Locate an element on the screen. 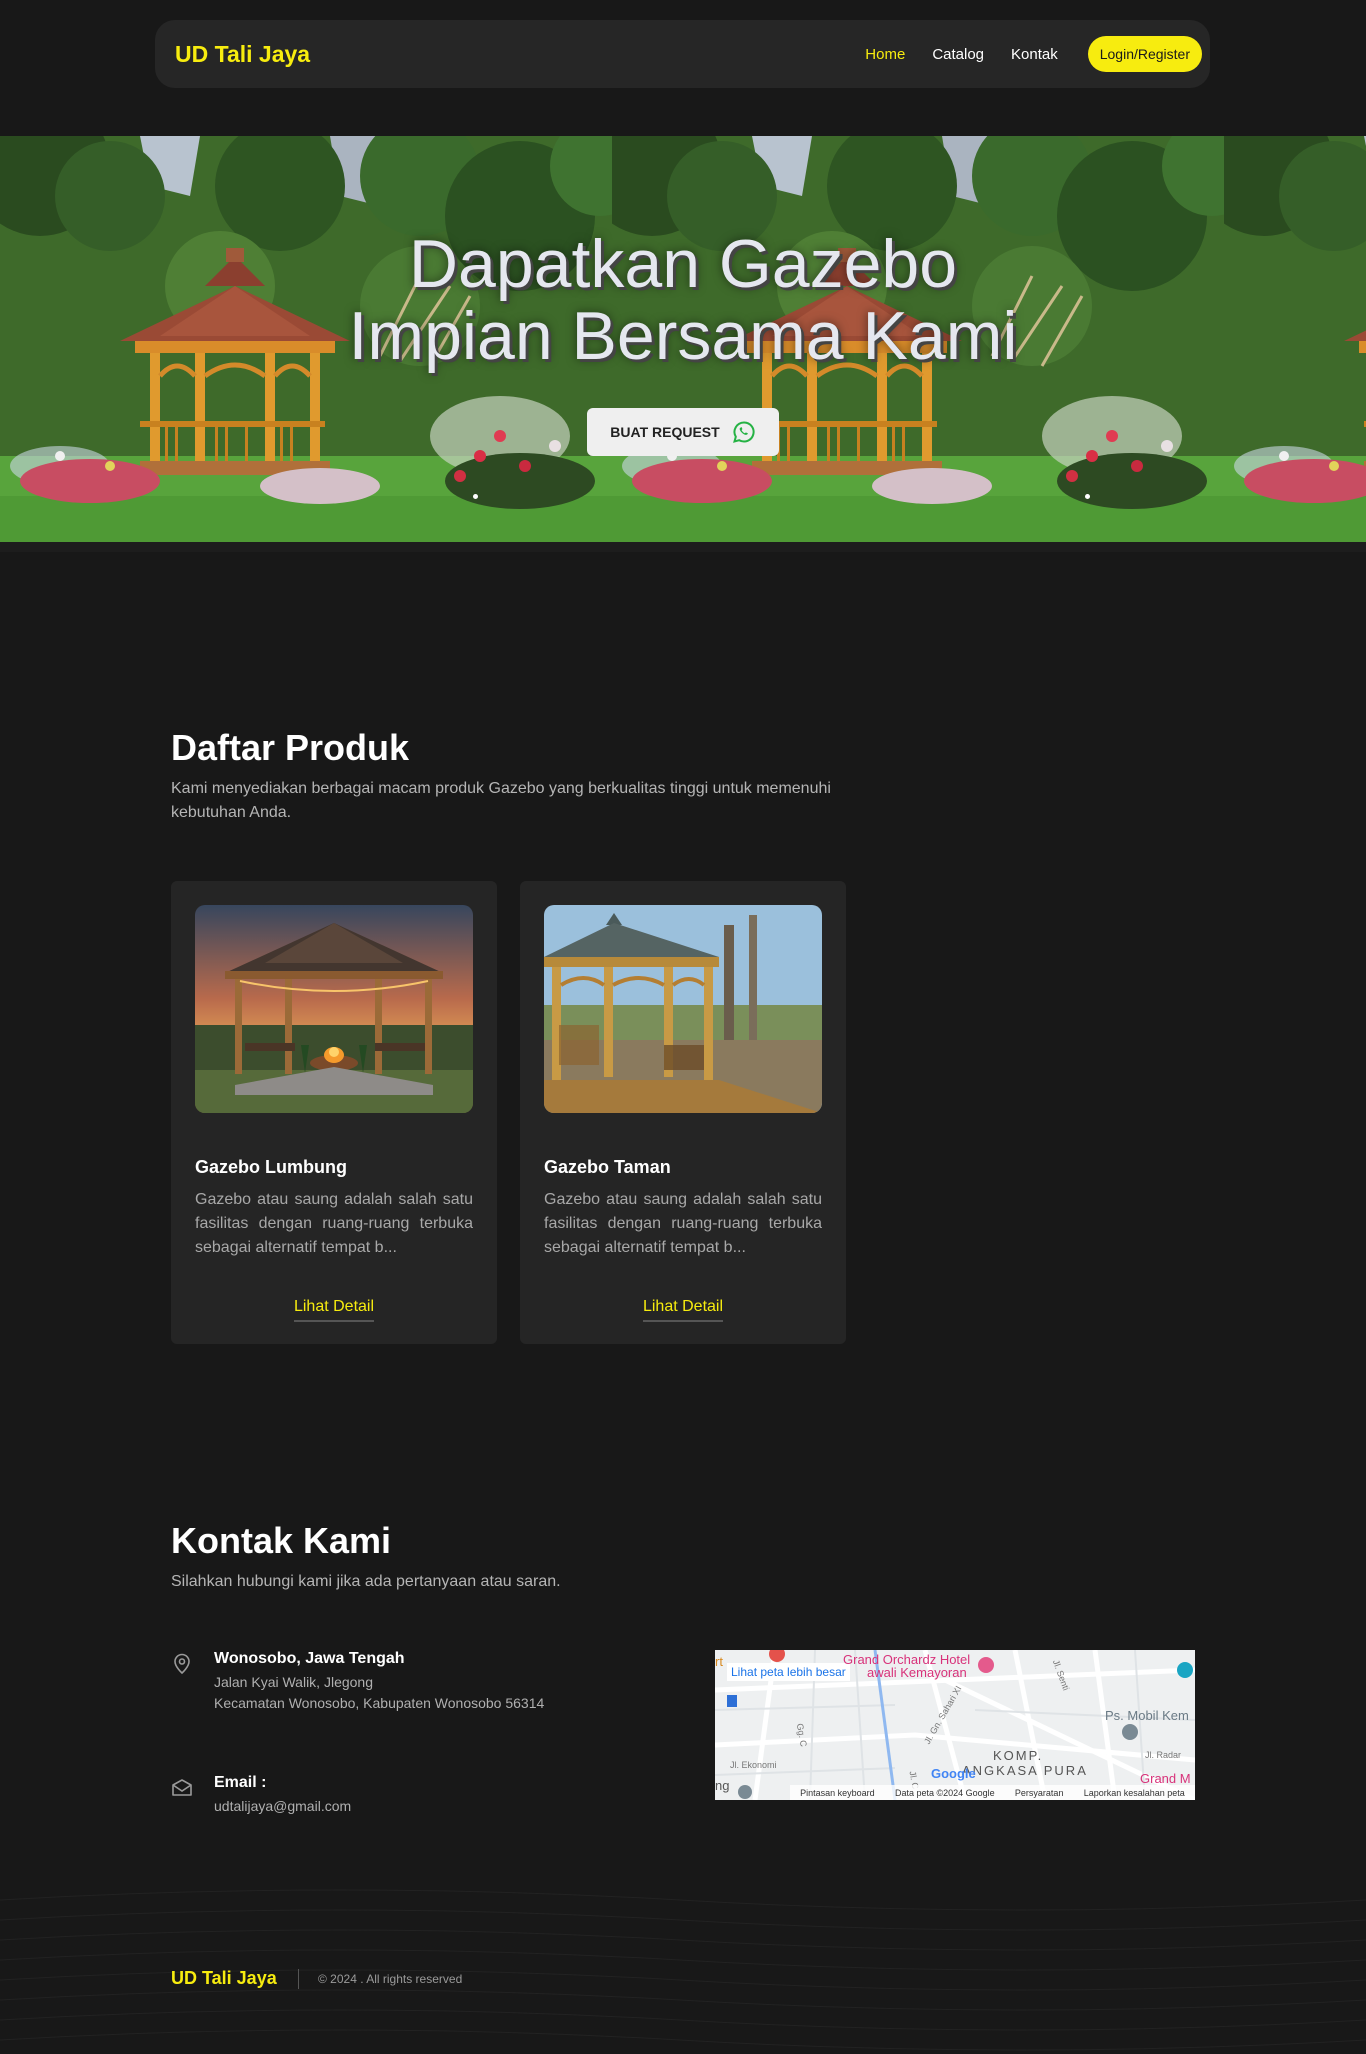 This screenshot has height=2054, width=1366. whatsapp-icon is located at coordinates (743, 432).